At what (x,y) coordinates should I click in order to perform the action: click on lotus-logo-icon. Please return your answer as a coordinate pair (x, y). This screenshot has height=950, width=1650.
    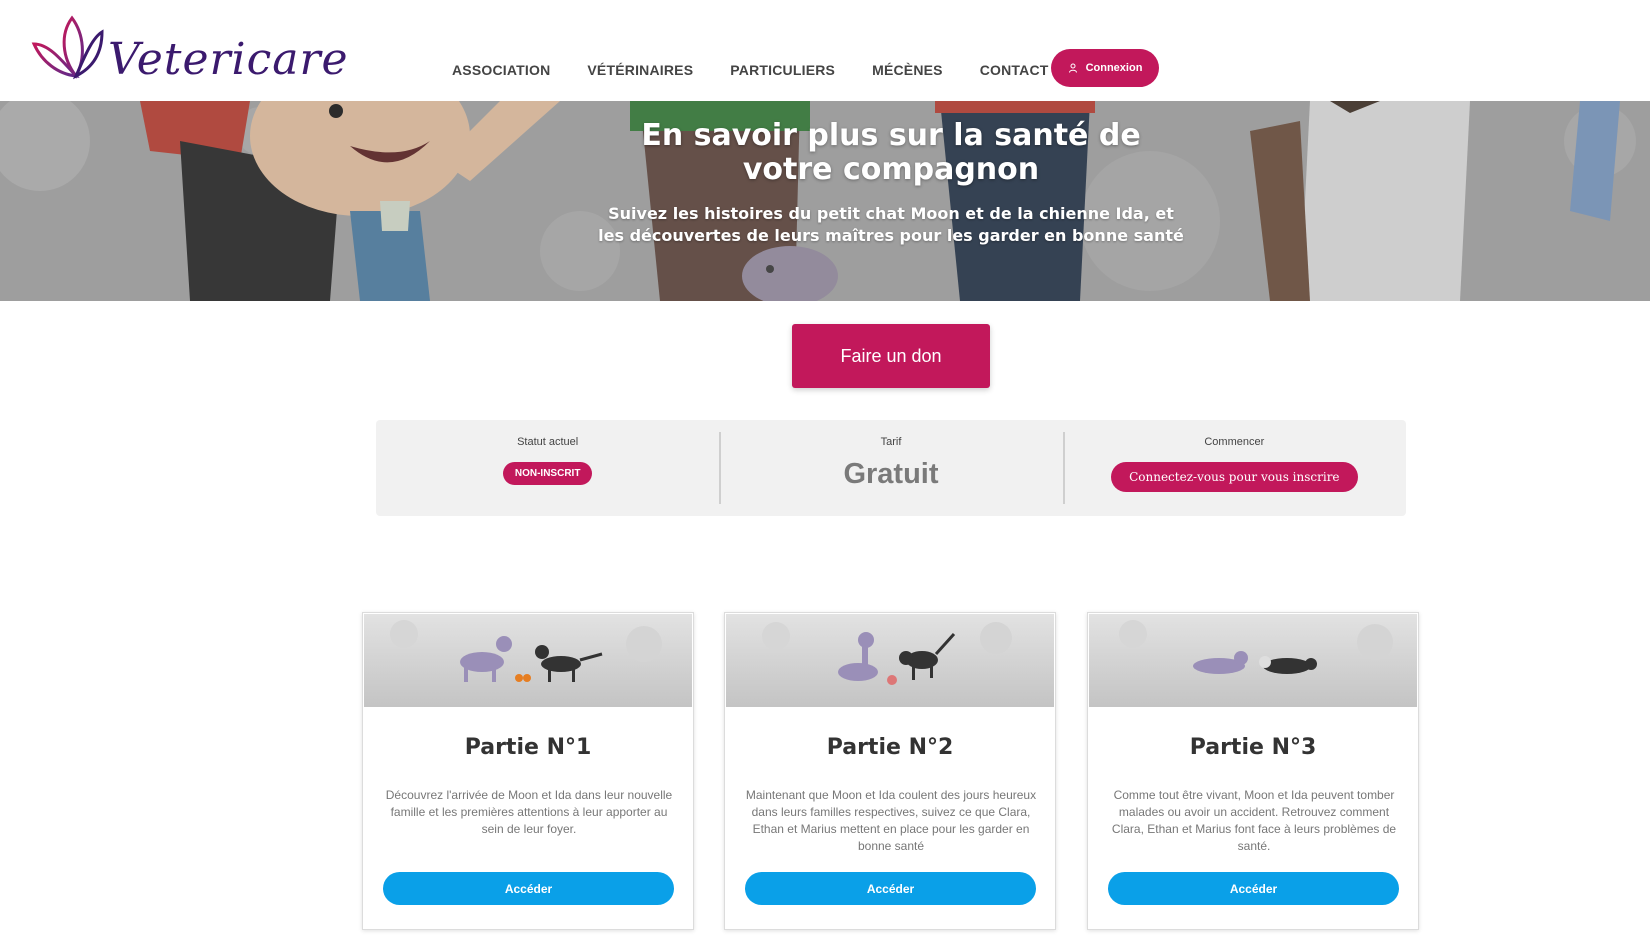
    Looking at the image, I should click on (67, 47).